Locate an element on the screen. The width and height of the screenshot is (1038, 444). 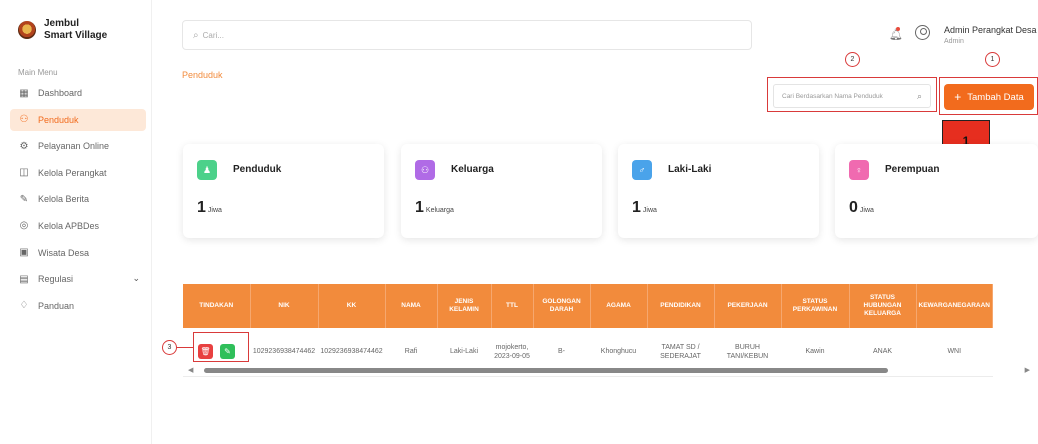
column-header: PENDIDIKAN is located at coordinates (681, 306).